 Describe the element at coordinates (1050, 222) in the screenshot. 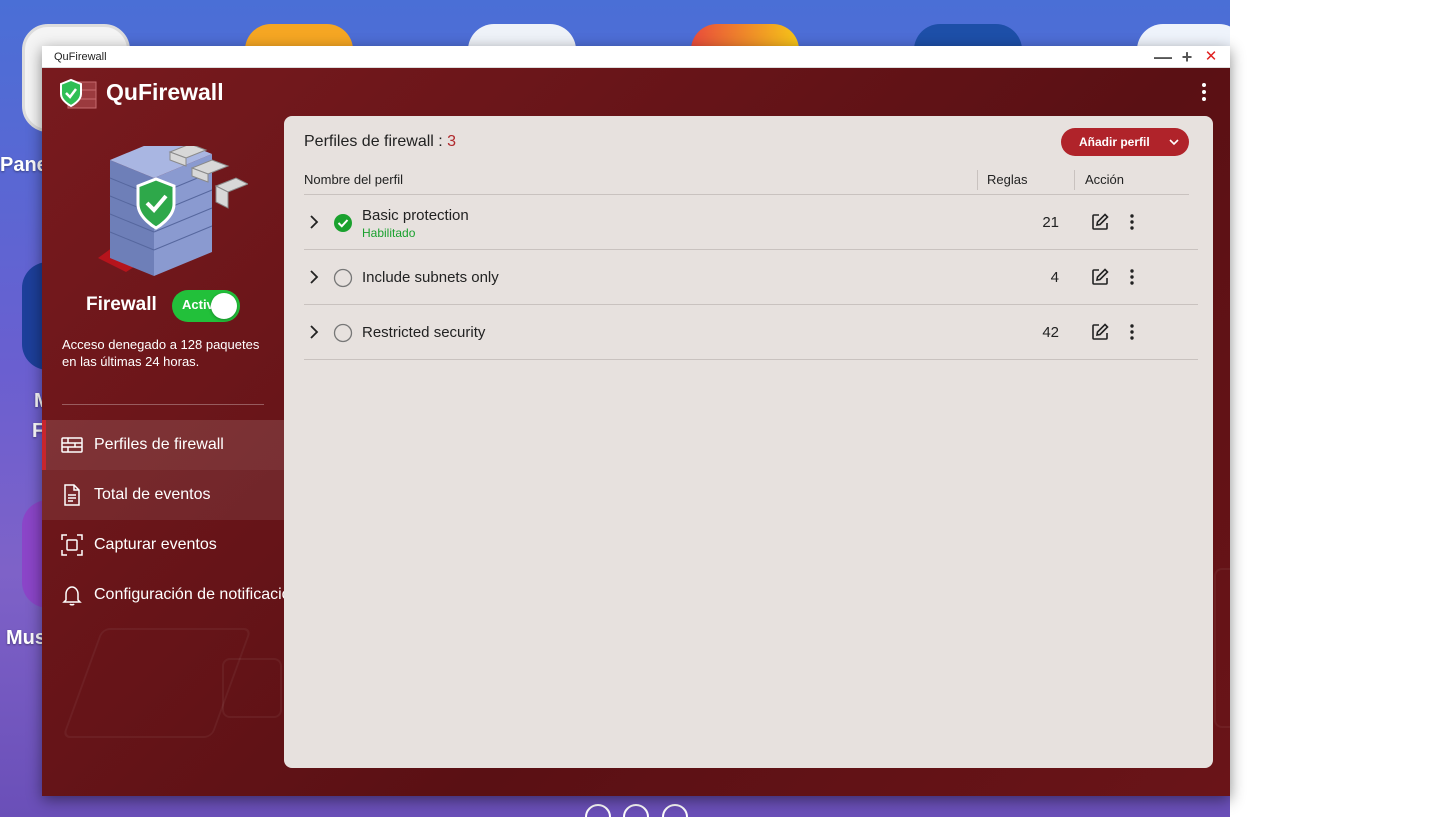

I see `profile-rule-count: 21` at that location.